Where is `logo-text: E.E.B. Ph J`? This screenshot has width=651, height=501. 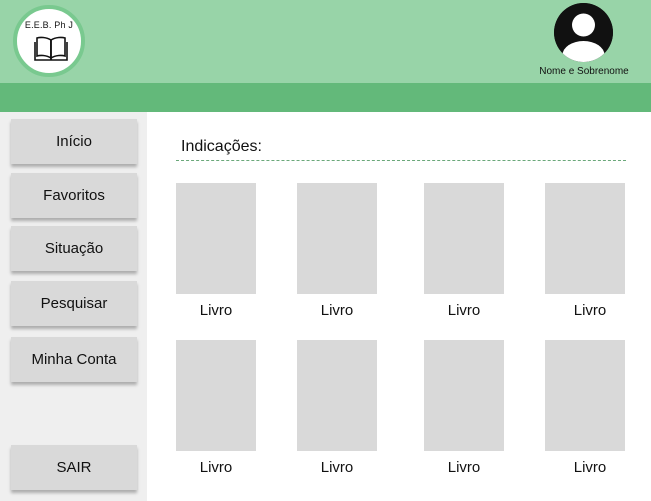
logo-text: E.E.B. Ph J is located at coordinates (49, 25).